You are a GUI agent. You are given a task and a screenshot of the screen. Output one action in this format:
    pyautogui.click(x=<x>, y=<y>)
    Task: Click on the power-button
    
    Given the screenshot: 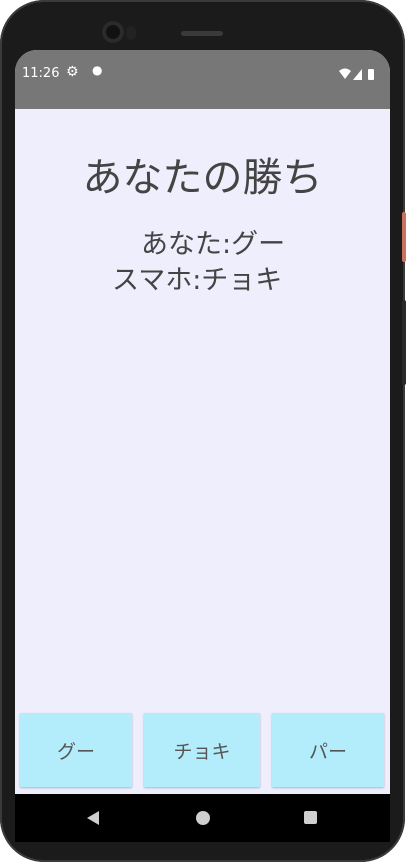 What is the action you would take?
    pyautogui.click(x=404, y=237)
    